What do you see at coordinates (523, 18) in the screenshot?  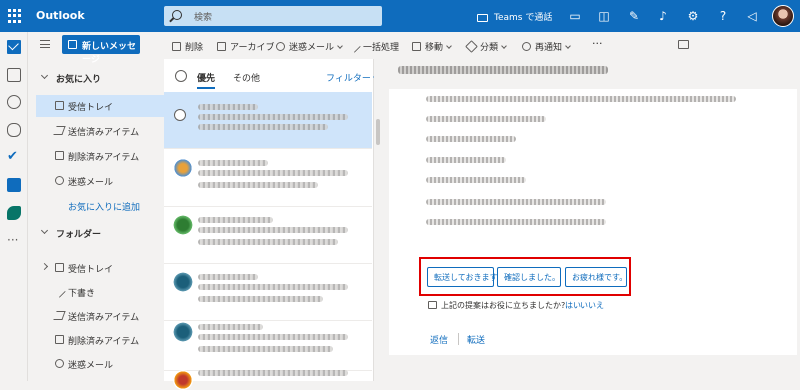 I see `teams-call-label: Teams で通話` at bounding box center [523, 18].